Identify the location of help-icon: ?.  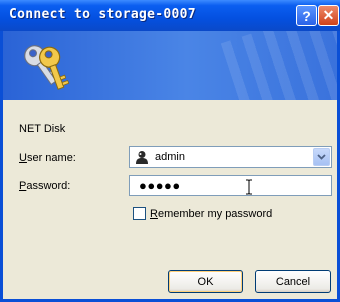
(306, 15).